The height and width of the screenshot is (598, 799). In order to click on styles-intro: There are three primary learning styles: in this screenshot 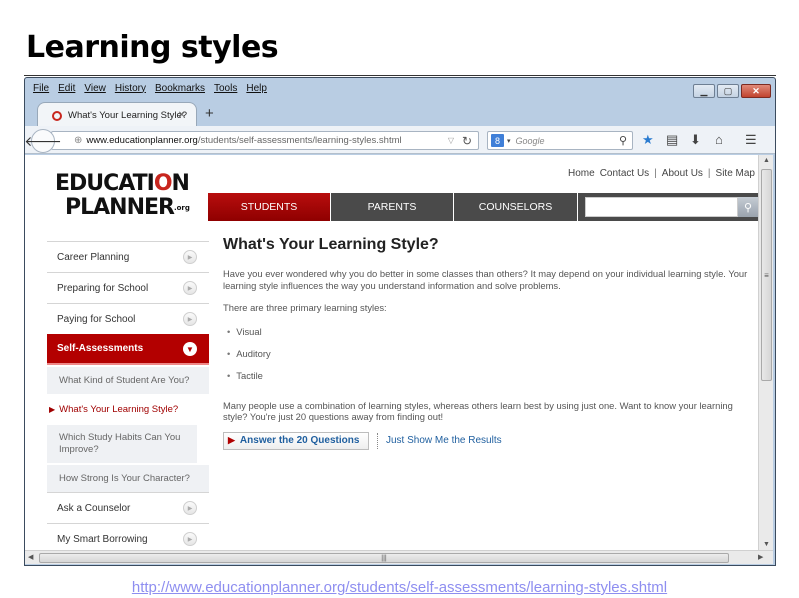, I will do `click(305, 307)`.